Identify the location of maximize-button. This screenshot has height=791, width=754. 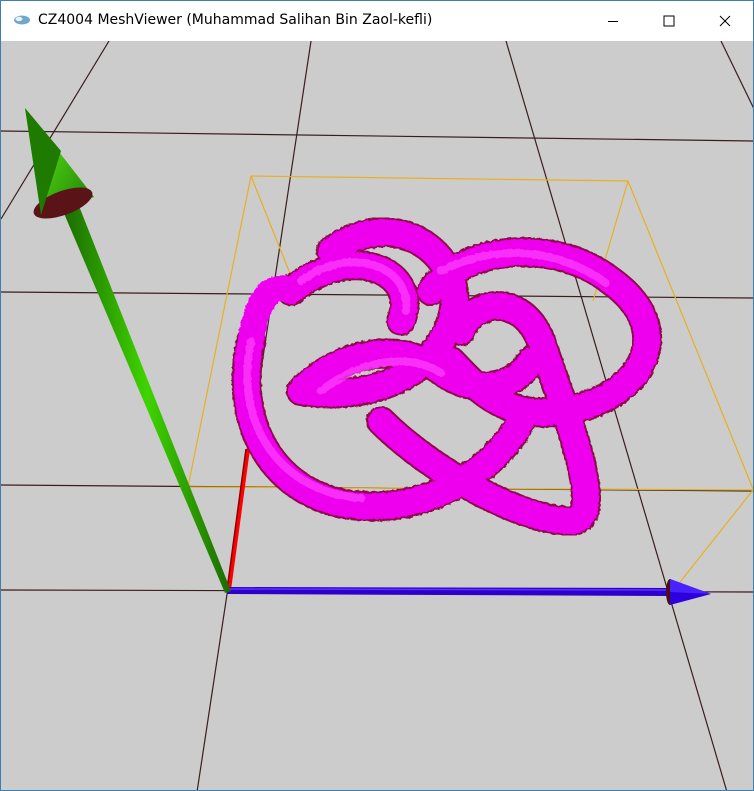
(669, 21).